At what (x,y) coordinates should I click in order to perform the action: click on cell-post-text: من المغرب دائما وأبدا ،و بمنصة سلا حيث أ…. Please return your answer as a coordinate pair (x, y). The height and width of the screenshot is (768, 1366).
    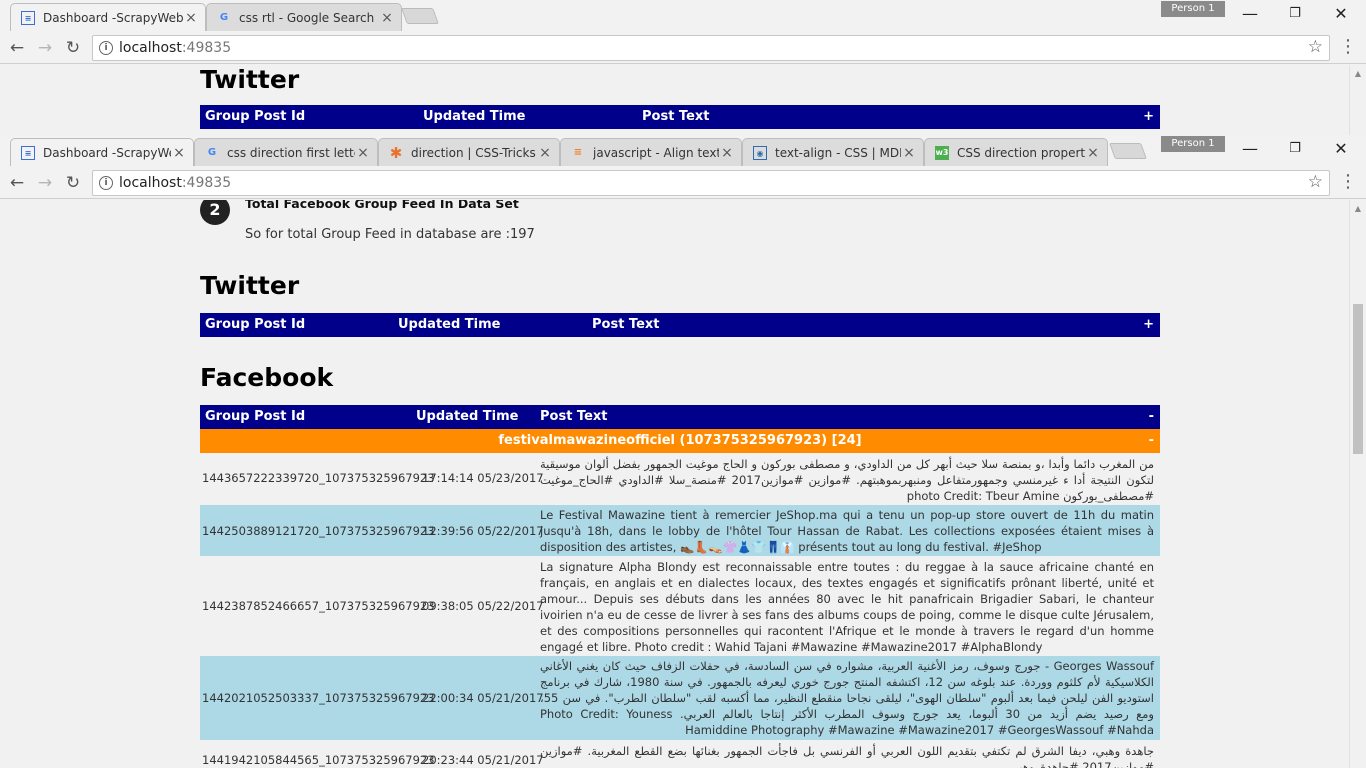
    Looking at the image, I should click on (847, 480).